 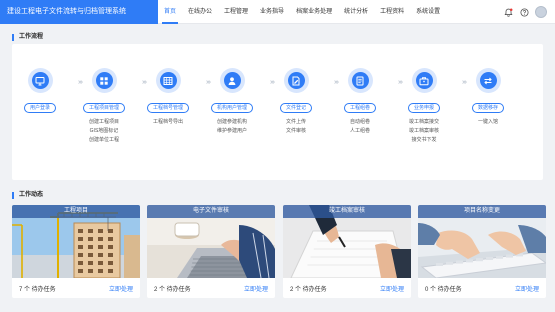 What do you see at coordinates (423, 140) in the screenshot?
I see `step-sub-link: 接交书下发` at bounding box center [423, 140].